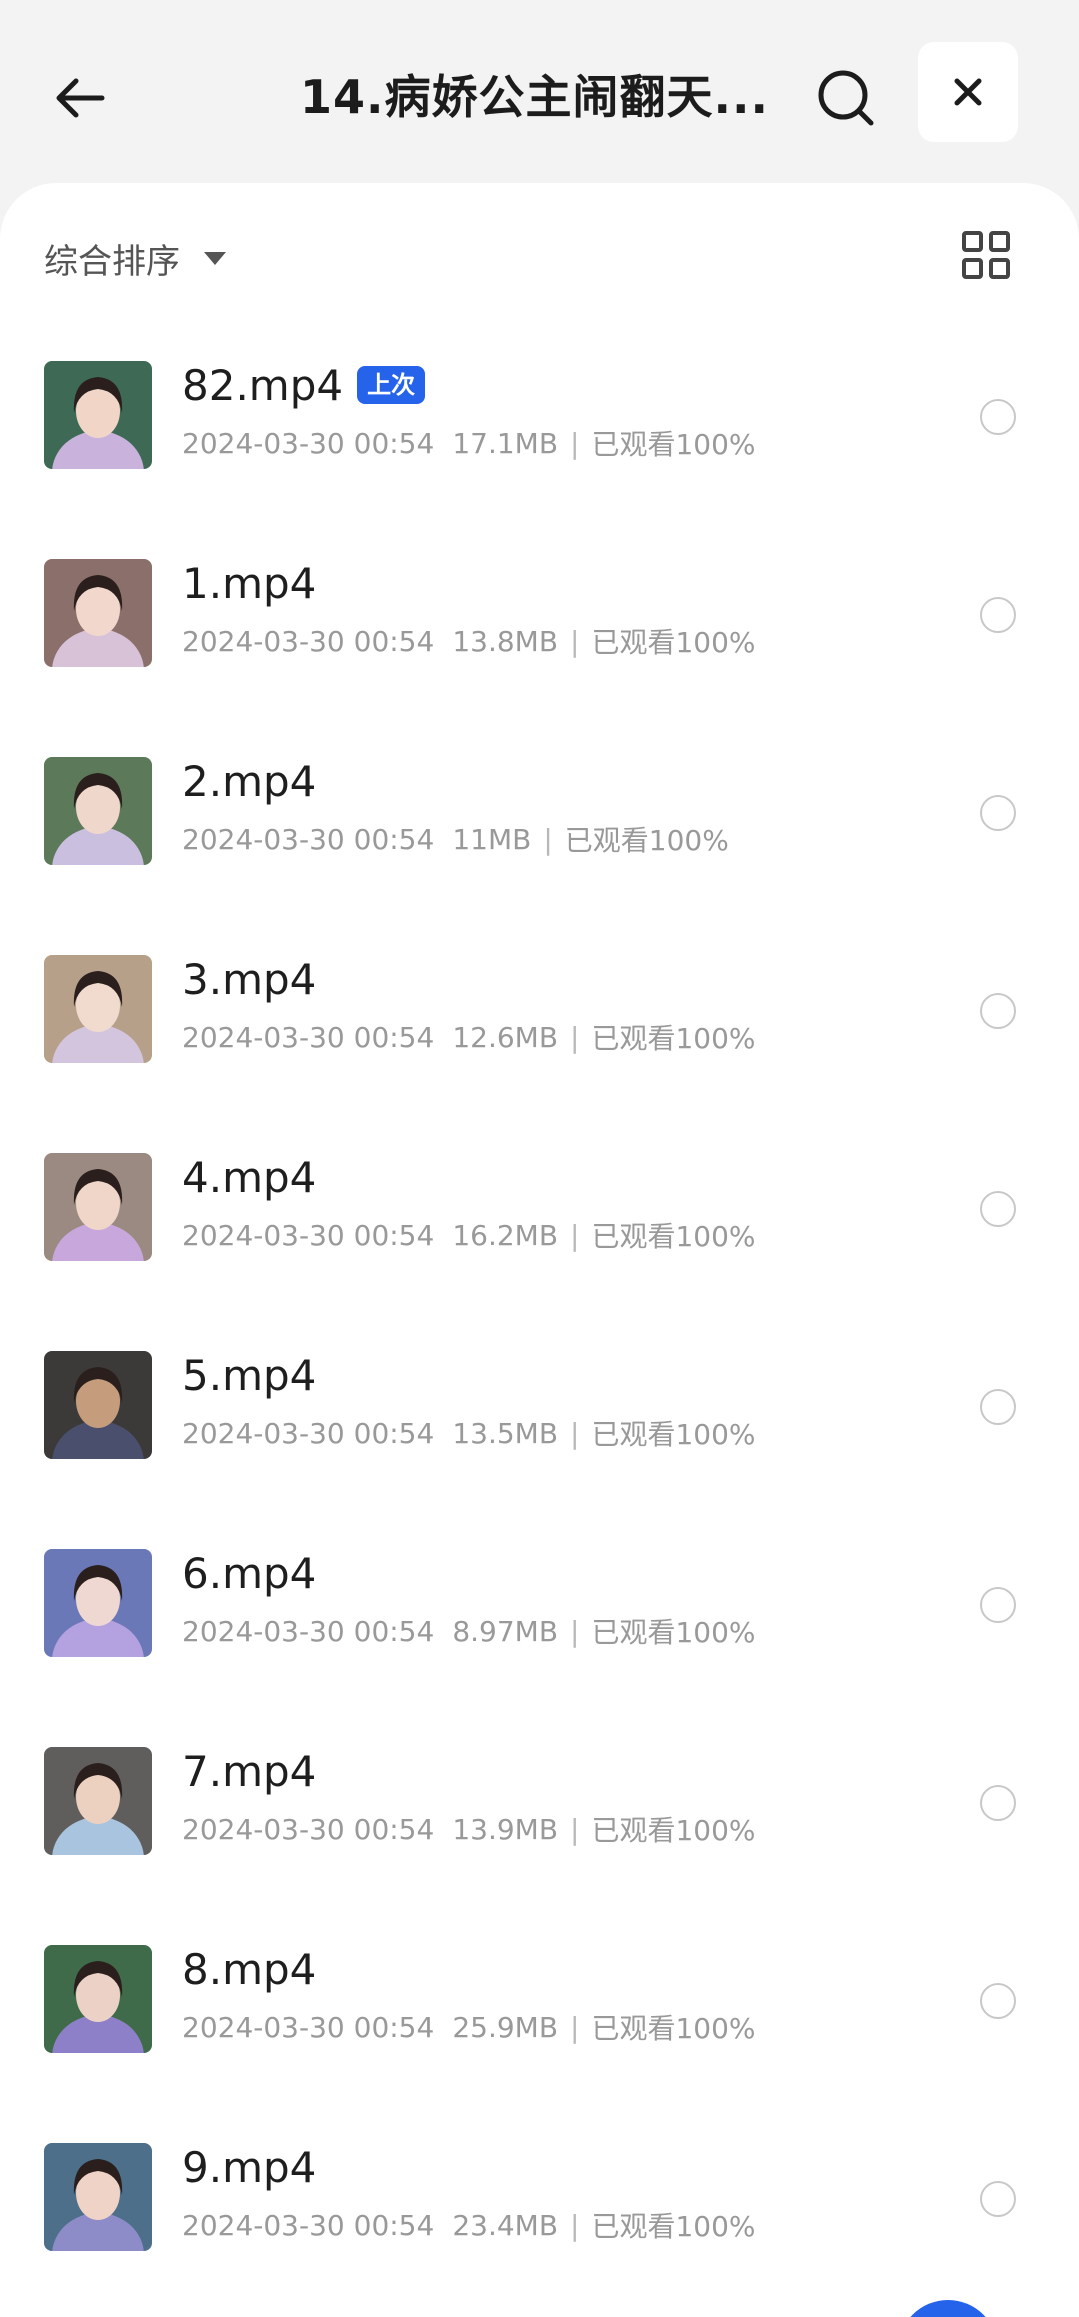 Image resolution: width=1079 pixels, height=2317 pixels. What do you see at coordinates (505, 641) in the screenshot?
I see `file-size: 13.8MB` at bounding box center [505, 641].